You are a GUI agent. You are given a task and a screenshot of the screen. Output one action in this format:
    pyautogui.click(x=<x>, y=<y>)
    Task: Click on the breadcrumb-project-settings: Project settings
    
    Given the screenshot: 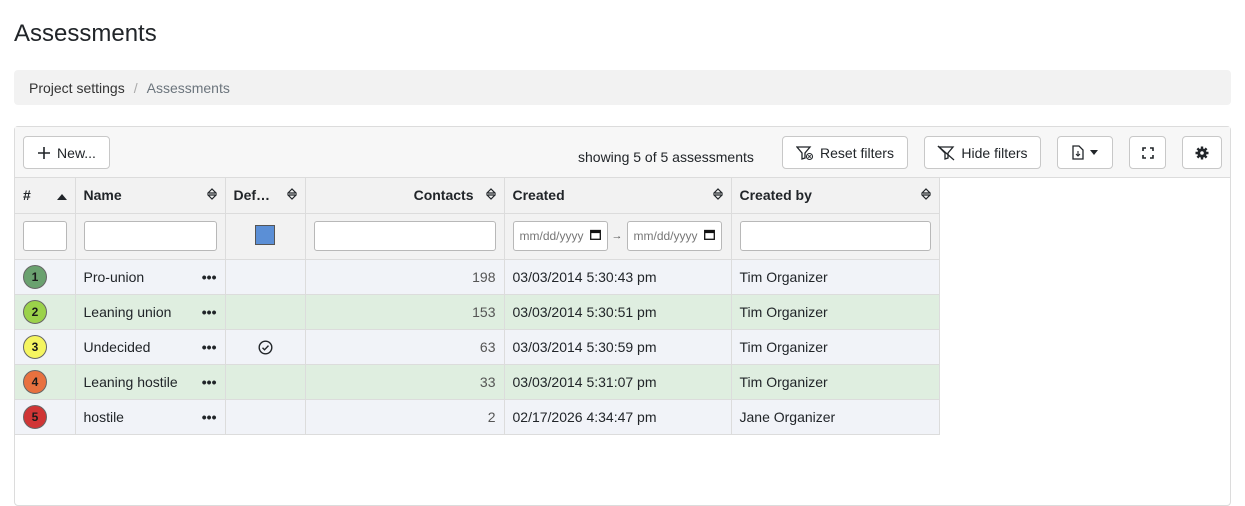 What is the action you would take?
    pyautogui.click(x=77, y=88)
    